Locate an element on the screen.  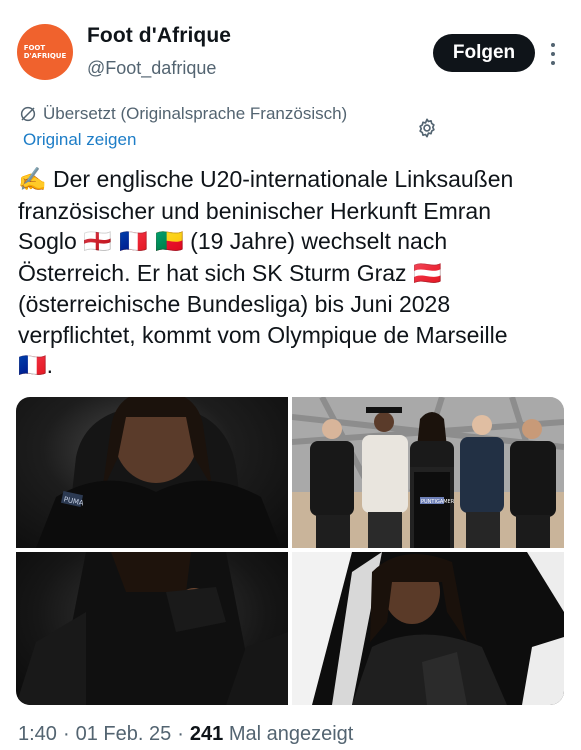
view-count: 241 is located at coordinates (206, 734).